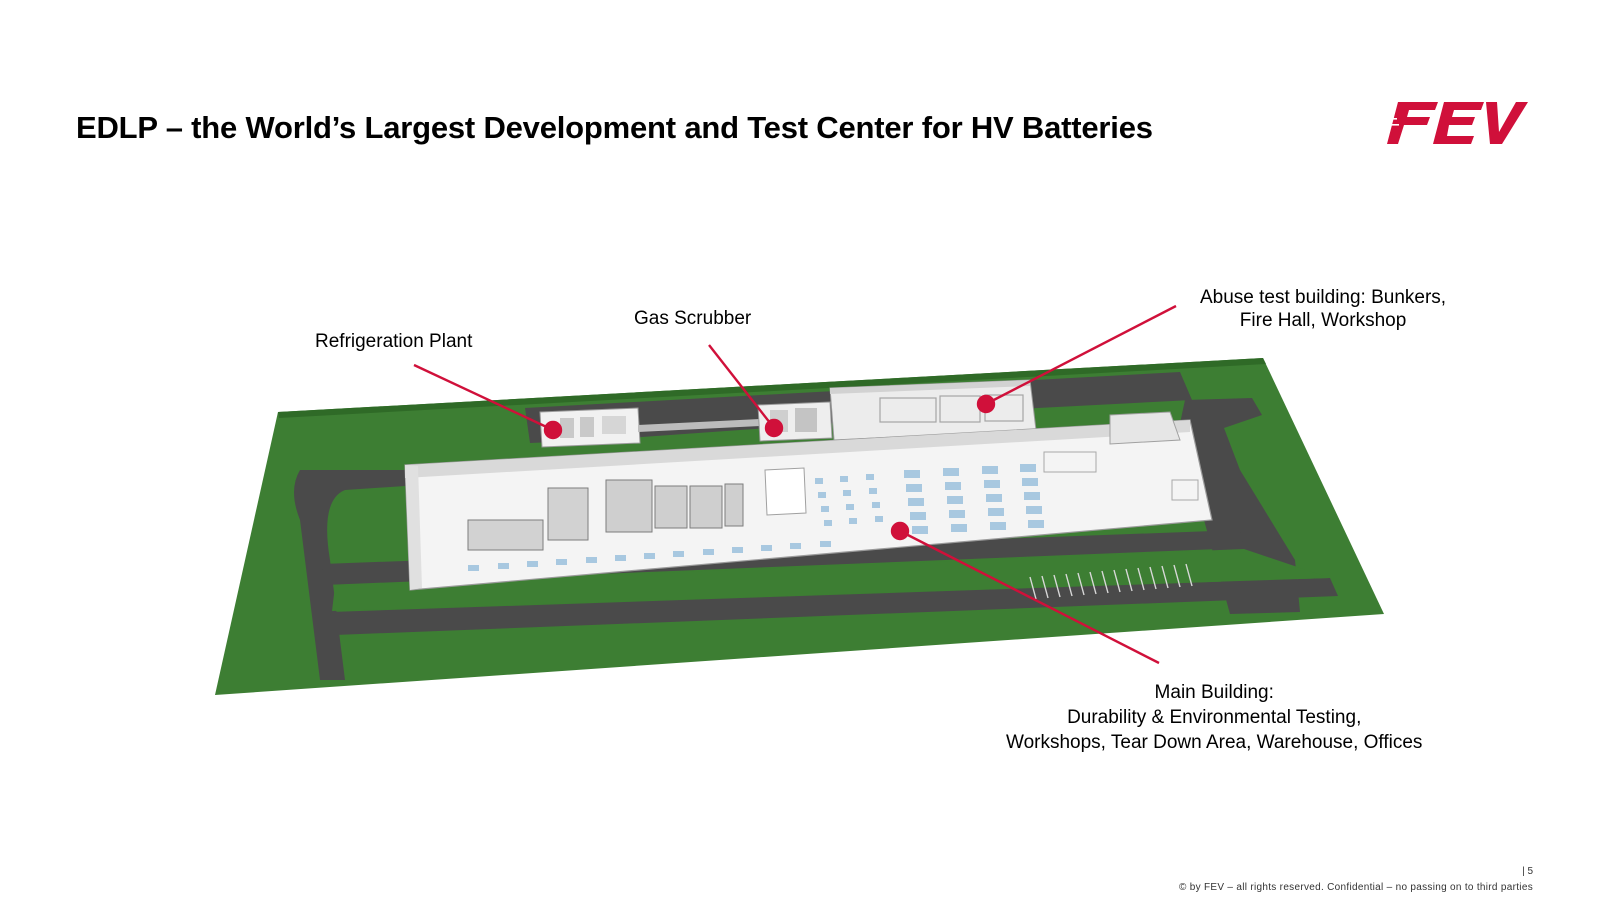 This screenshot has height=900, width=1600. Describe the element at coordinates (774, 428) in the screenshot. I see `gas-scrubber-marker` at that location.